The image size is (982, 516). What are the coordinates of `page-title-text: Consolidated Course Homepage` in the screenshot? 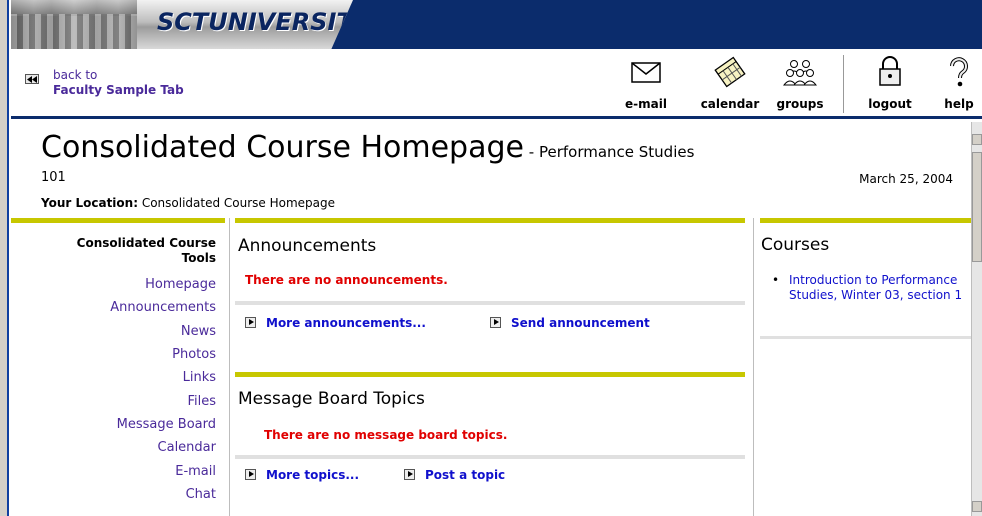 It's located at (282, 147).